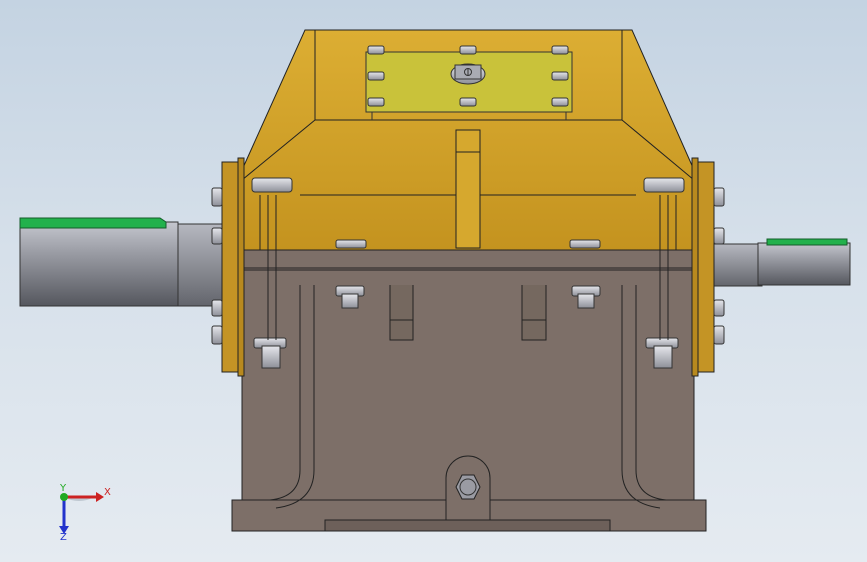 This screenshot has width=867, height=562. Describe the element at coordinates (81, 513) in the screenshot. I see `axis-triad` at that location.